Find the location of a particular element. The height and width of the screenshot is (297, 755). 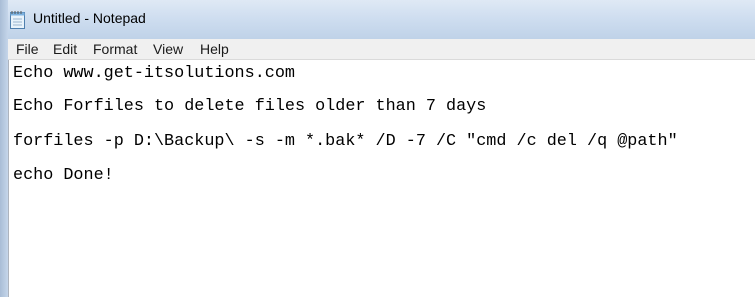

menu-format: Format is located at coordinates (115, 49).